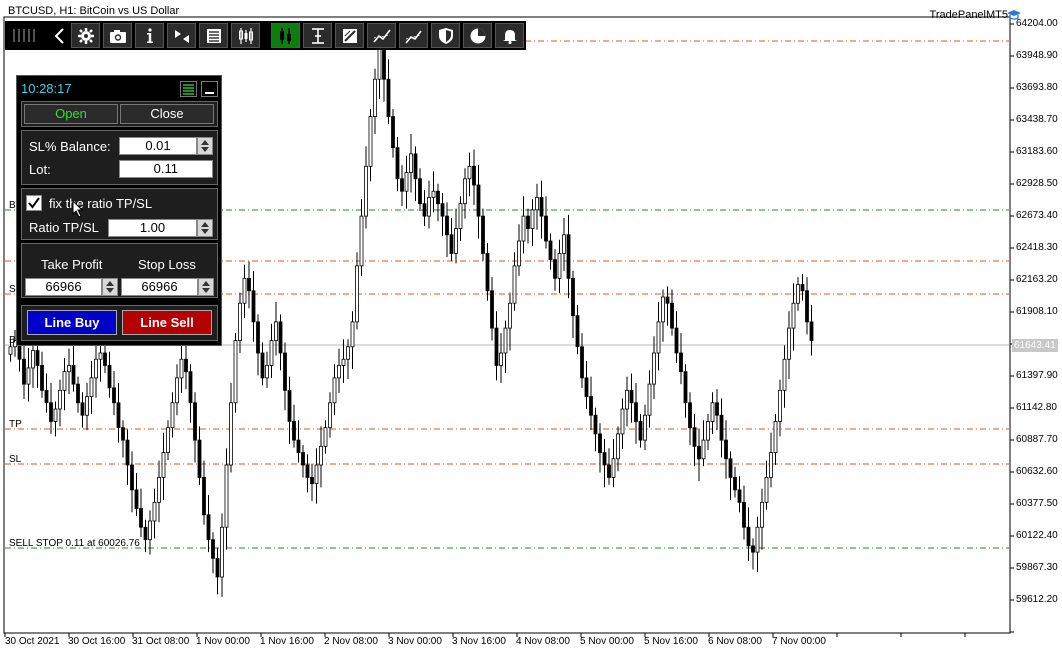 The height and width of the screenshot is (655, 1062). Describe the element at coordinates (213, 35) in the screenshot. I see `orders-list-button` at that location.